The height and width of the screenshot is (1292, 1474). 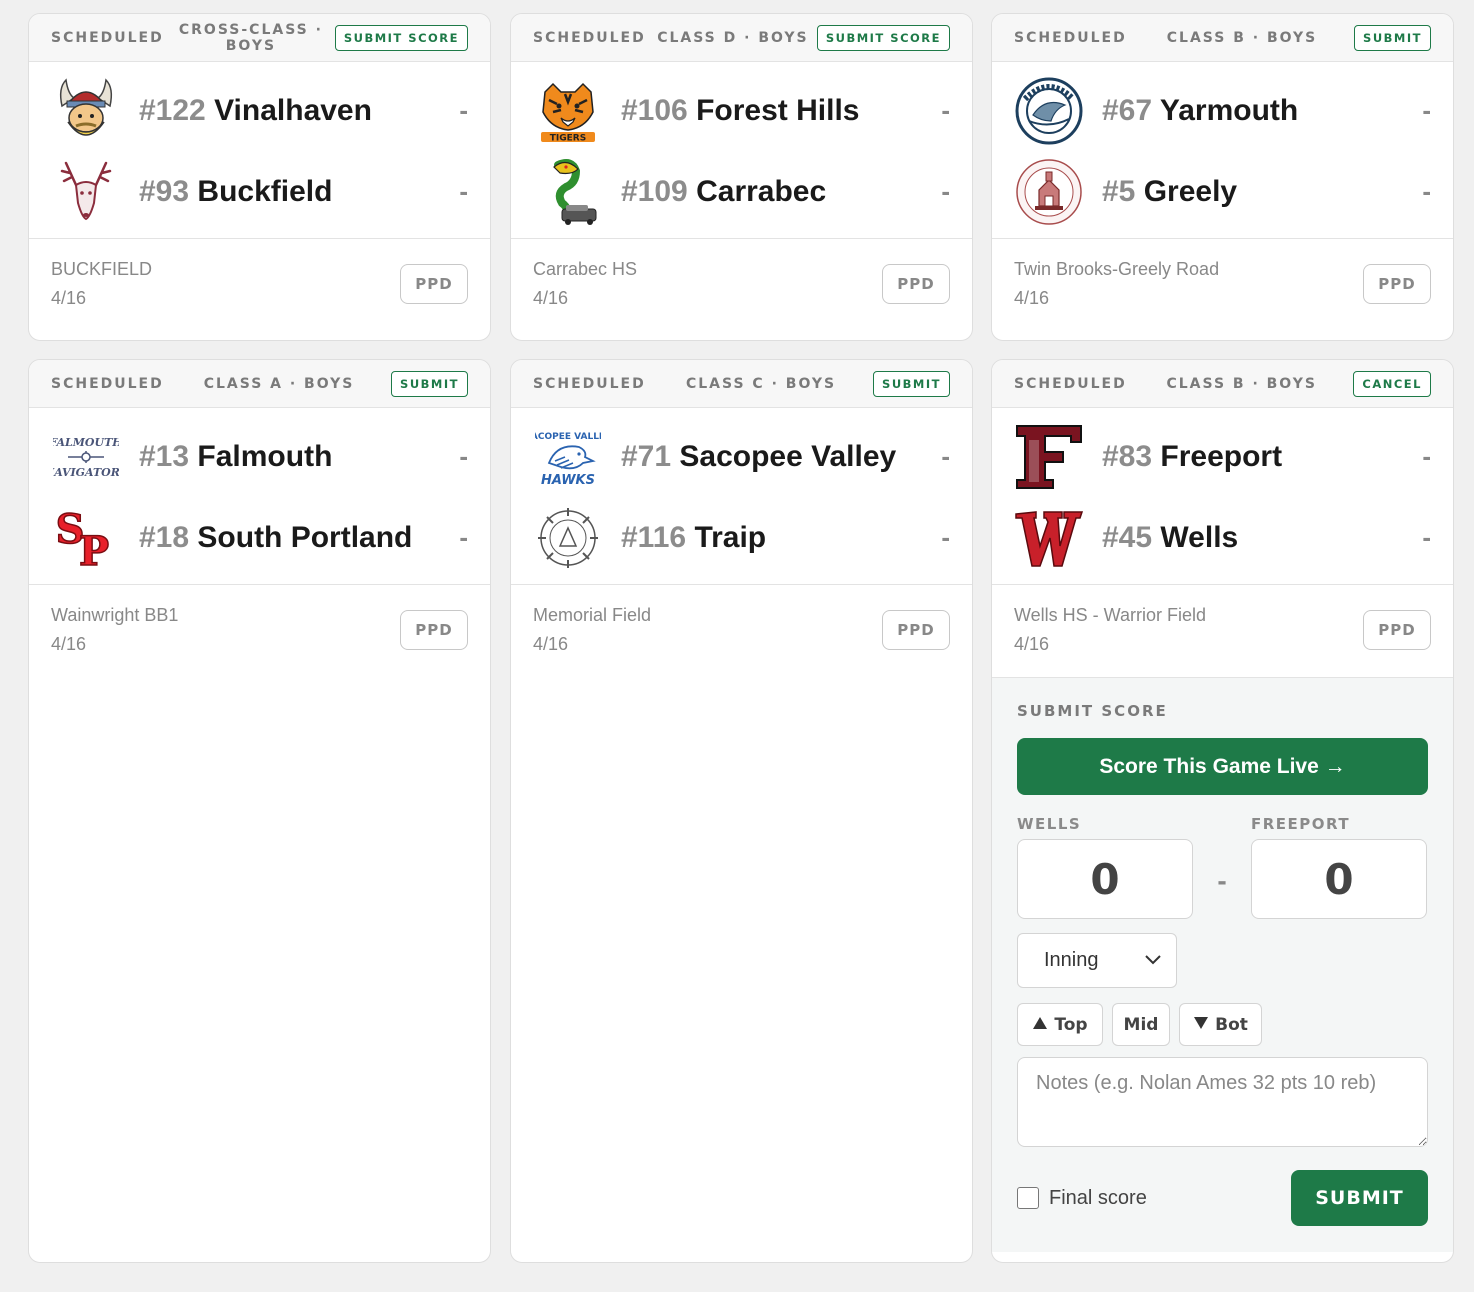 What do you see at coordinates (654, 110) in the screenshot?
I see `team-rank: #106` at bounding box center [654, 110].